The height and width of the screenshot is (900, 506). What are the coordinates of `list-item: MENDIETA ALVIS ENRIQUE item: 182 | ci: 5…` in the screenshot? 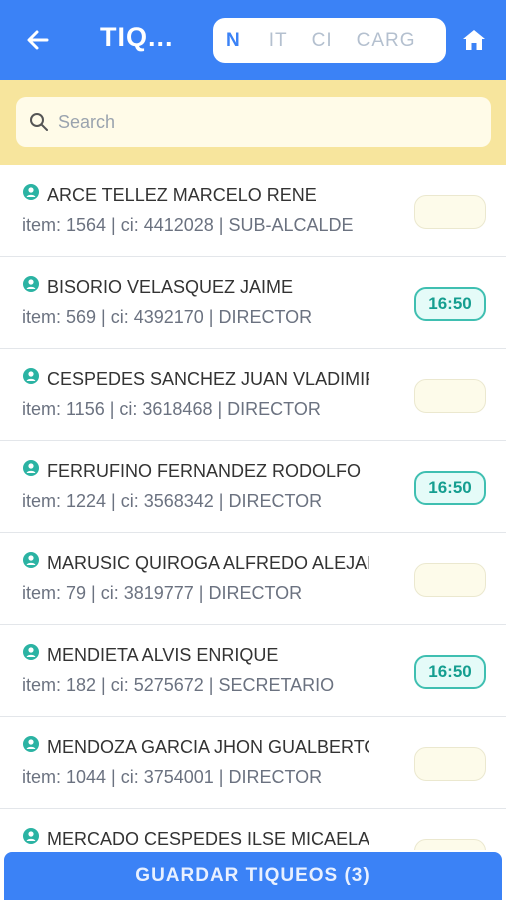 It's located at (253, 671).